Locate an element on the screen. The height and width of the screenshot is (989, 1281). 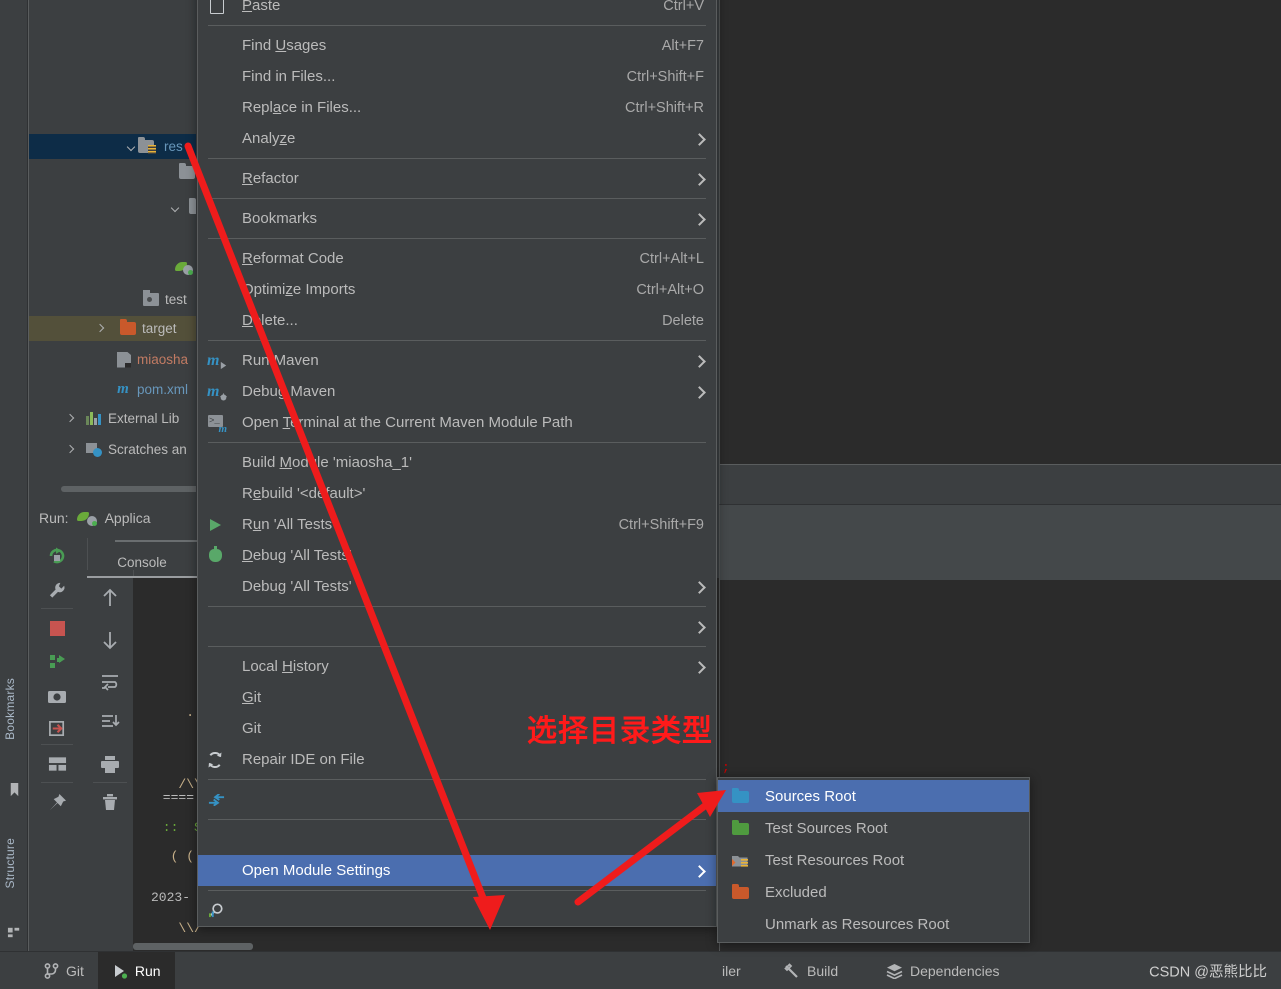
edit-configuration-button is located at coordinates (57, 590).